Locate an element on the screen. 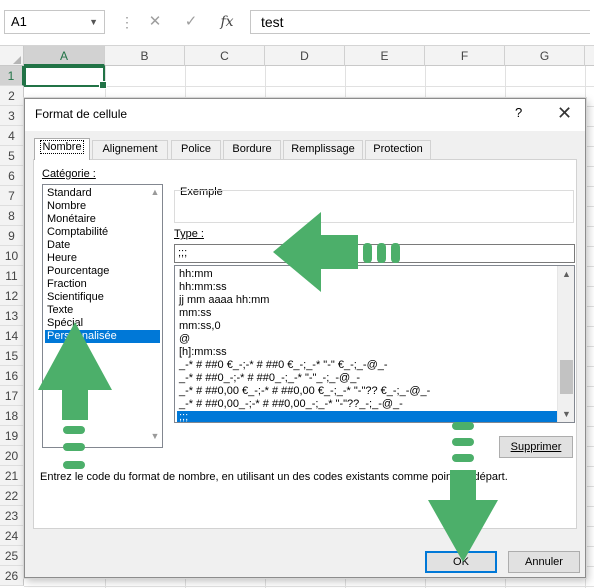  row-header-6: 6 is located at coordinates (12, 176).